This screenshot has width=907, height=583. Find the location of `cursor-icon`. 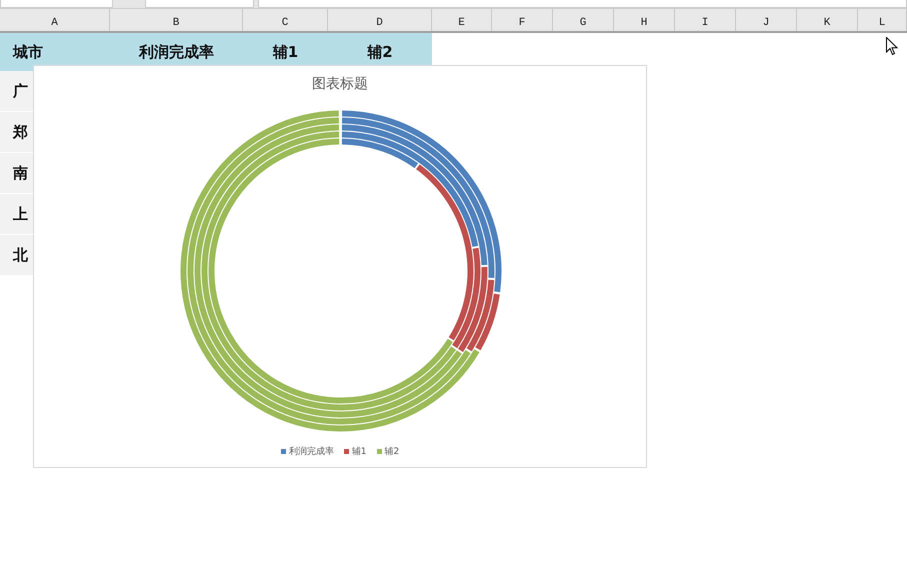

cursor-icon is located at coordinates (892, 46).